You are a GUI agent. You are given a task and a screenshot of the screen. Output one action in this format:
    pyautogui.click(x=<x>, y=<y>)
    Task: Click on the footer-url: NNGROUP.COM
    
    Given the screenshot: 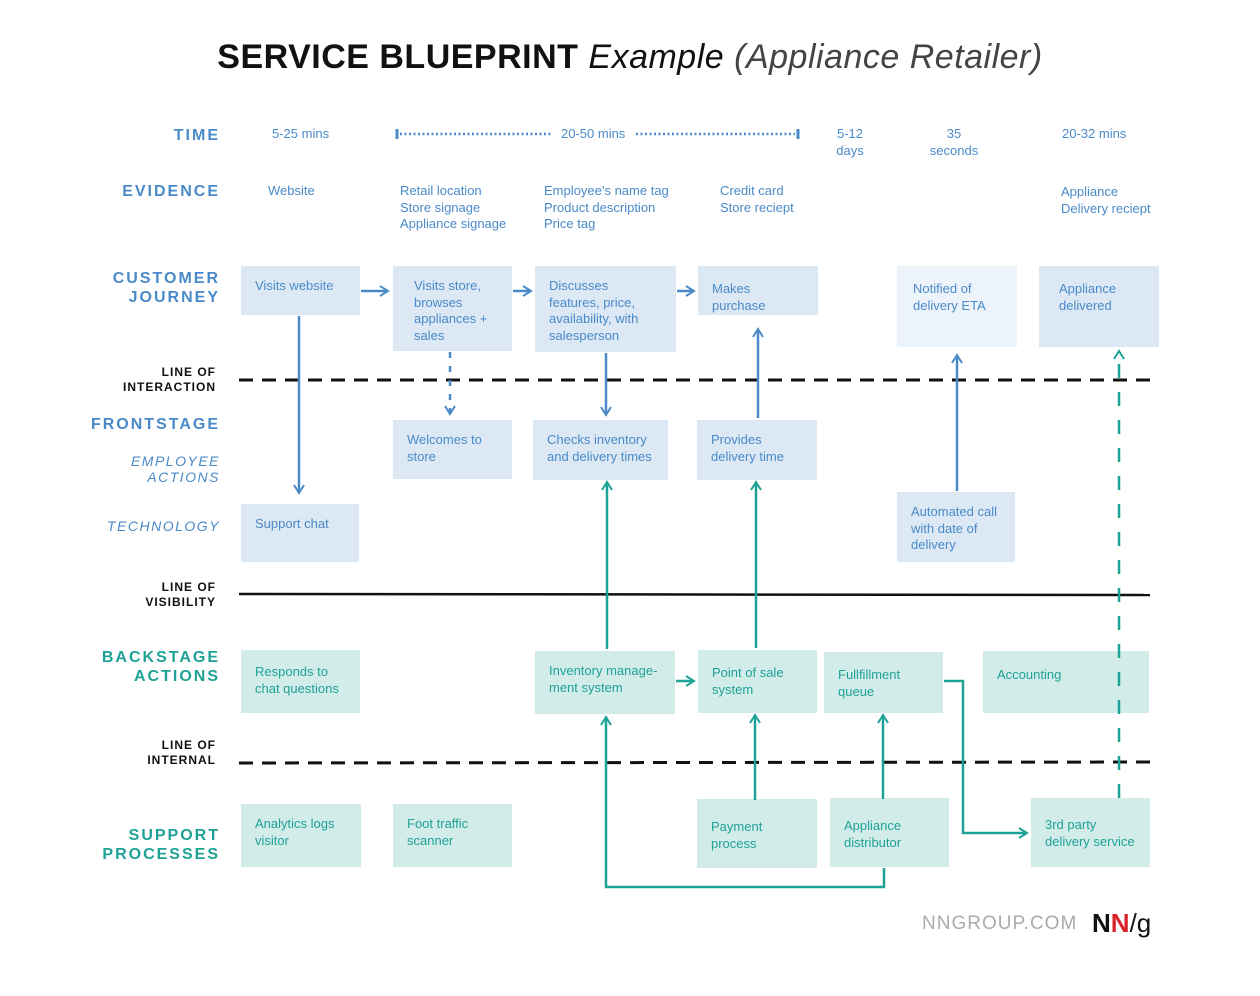 What is the action you would take?
    pyautogui.click(x=999, y=924)
    